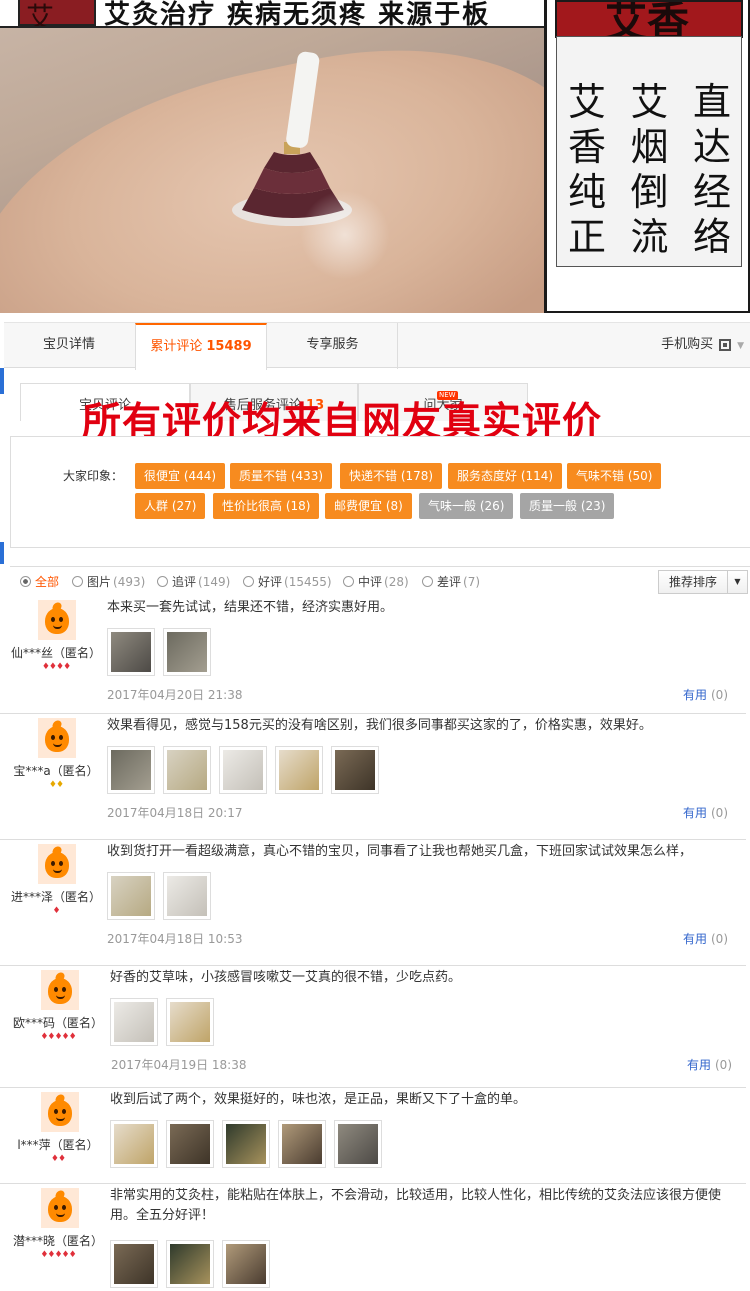 The height and width of the screenshot is (1291, 750). Describe the element at coordinates (740, 346) in the screenshot. I see `chevron-down-icon: ▼` at that location.